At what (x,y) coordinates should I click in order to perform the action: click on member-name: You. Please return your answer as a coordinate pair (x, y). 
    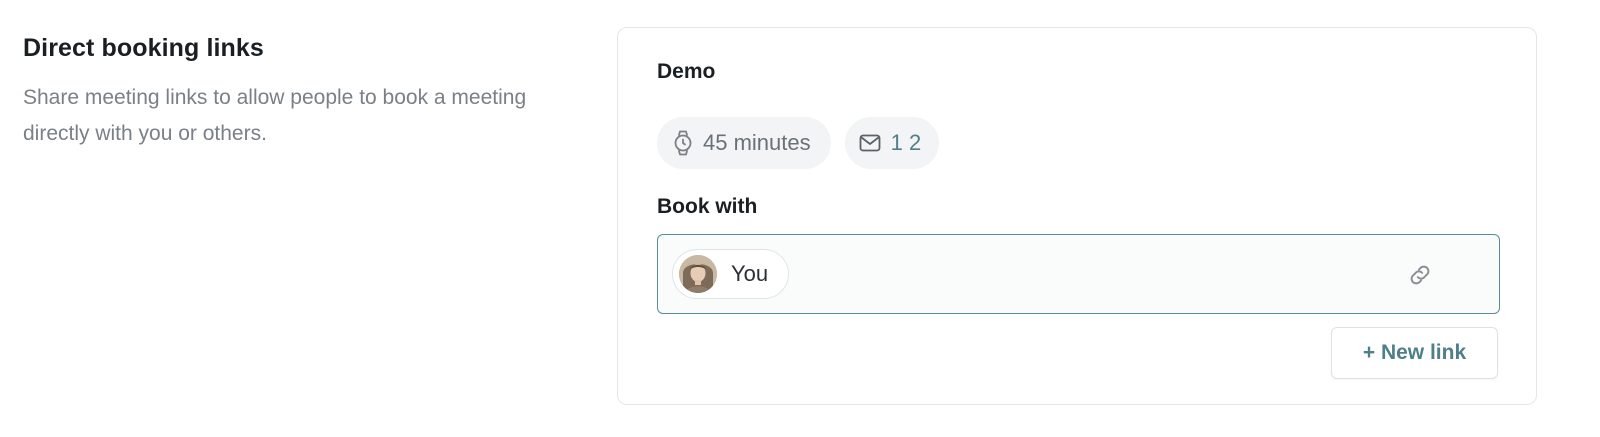
    Looking at the image, I should click on (750, 273).